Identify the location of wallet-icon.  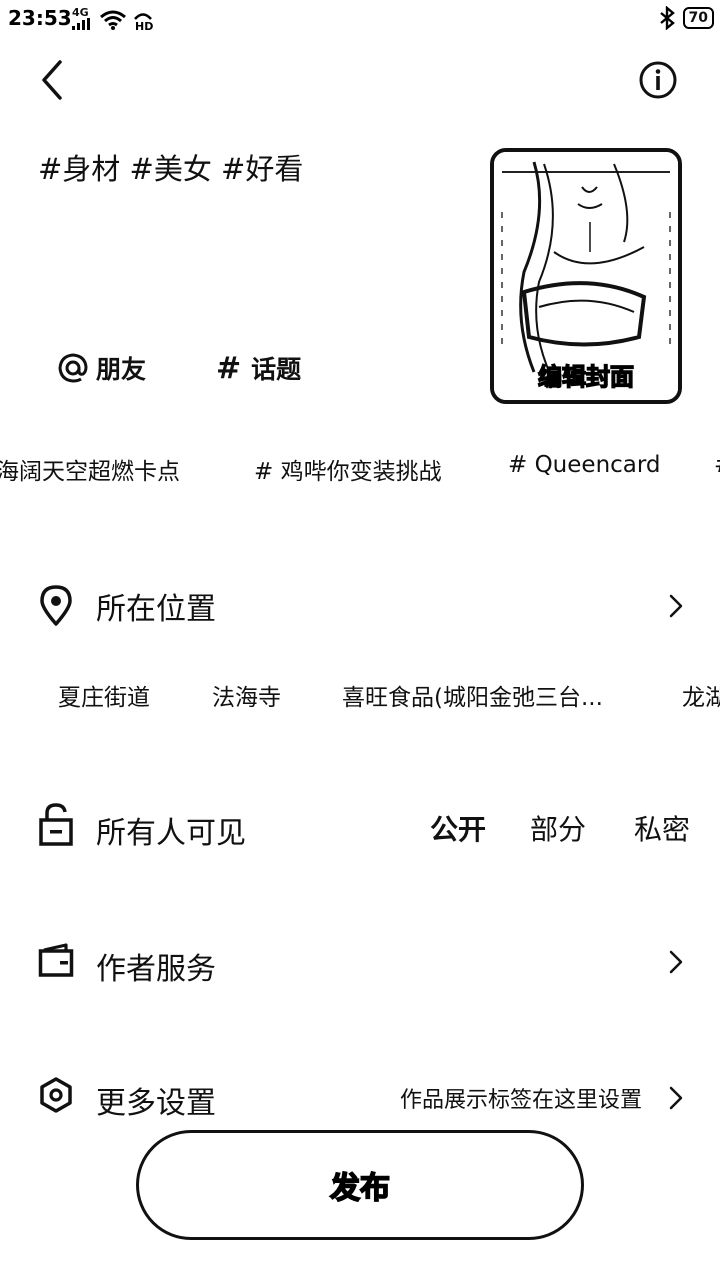
(56, 960).